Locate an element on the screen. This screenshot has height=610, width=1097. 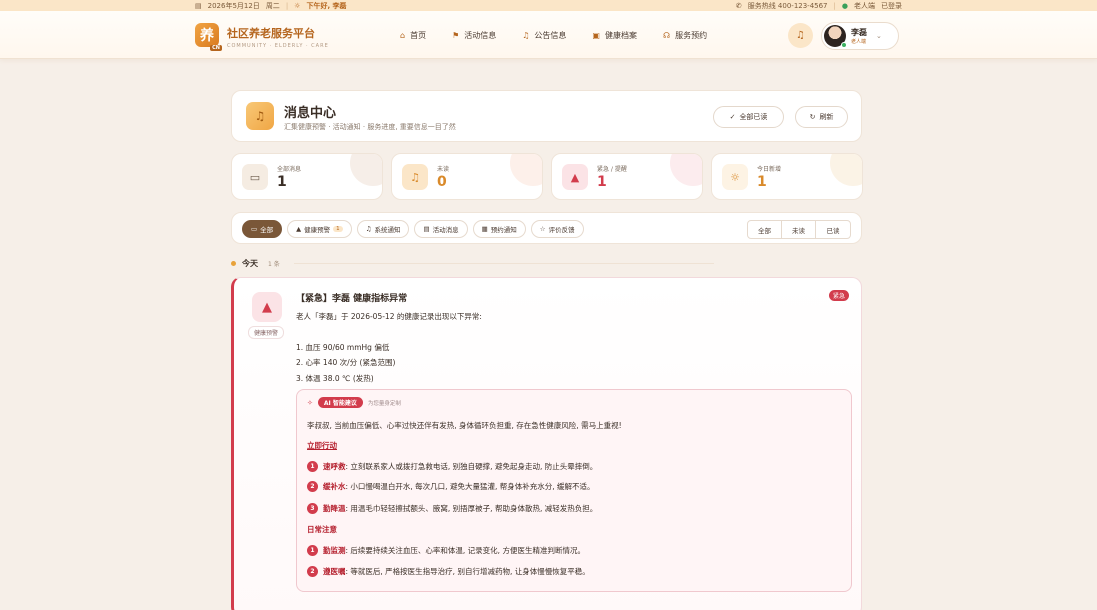
avatar is located at coordinates (835, 36).